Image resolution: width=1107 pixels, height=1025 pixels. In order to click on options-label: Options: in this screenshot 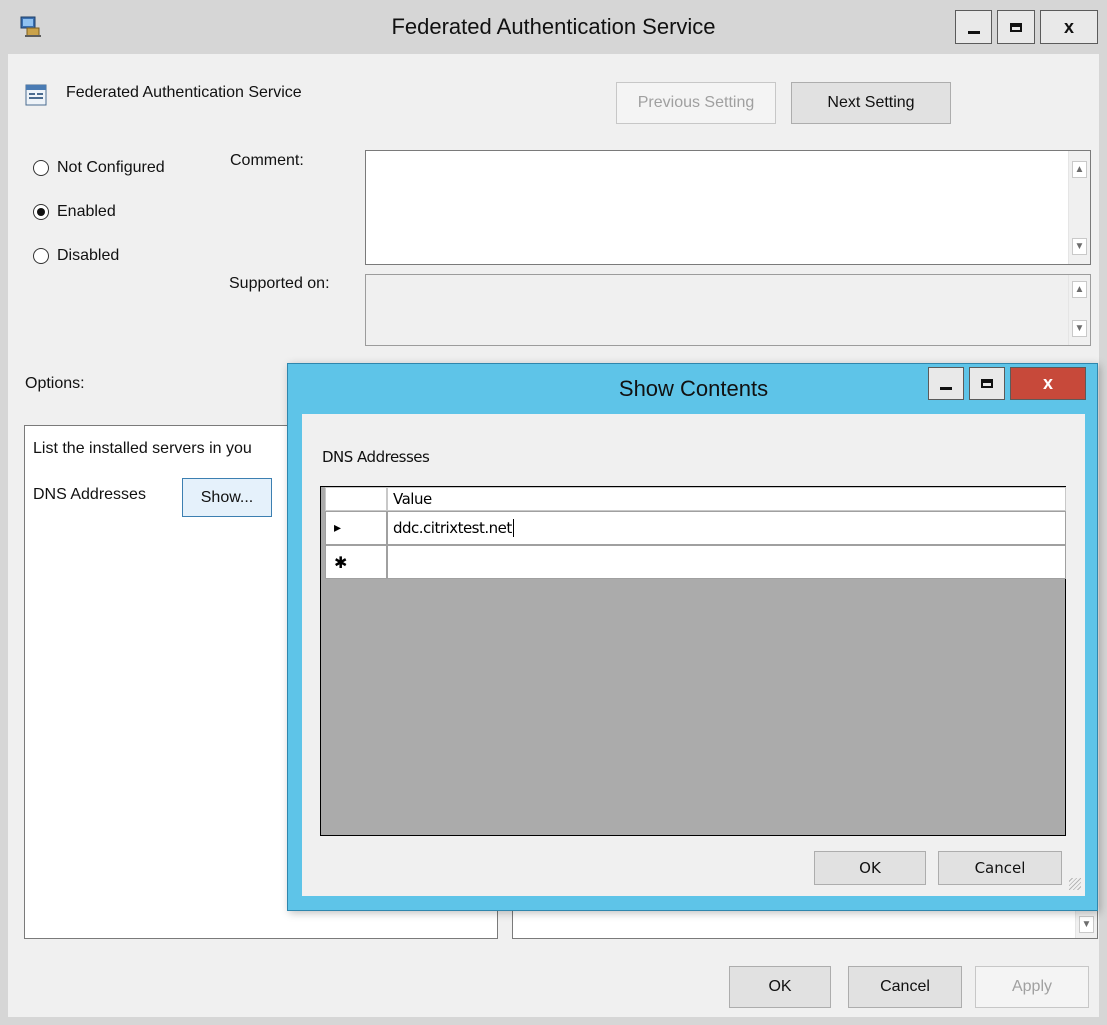, I will do `click(55, 383)`.